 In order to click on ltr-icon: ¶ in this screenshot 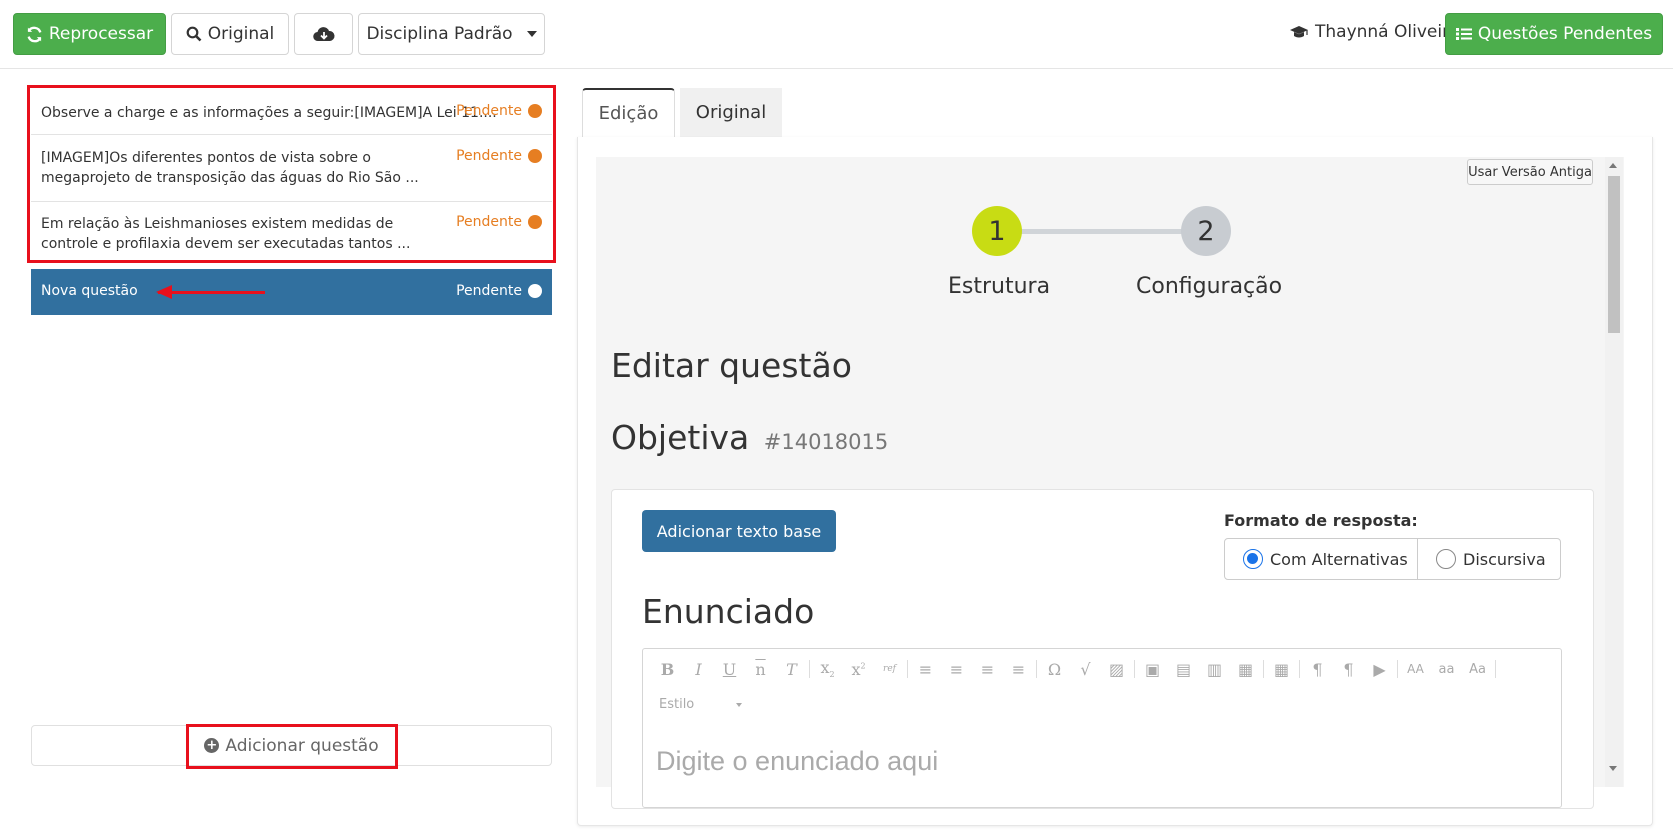, I will do `click(1317, 669)`.